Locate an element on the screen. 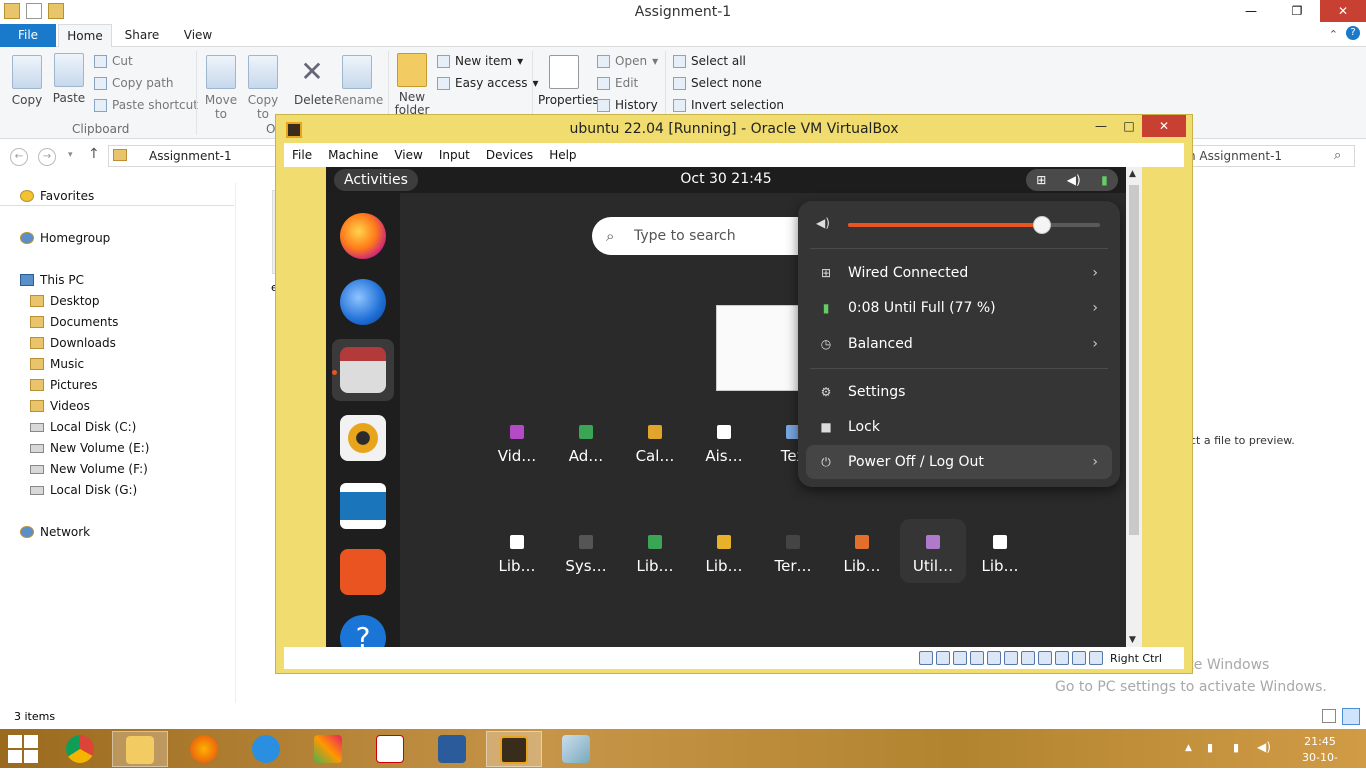 The width and height of the screenshot is (1366, 782). address-bar: Assignment-1 is located at coordinates (193, 156).